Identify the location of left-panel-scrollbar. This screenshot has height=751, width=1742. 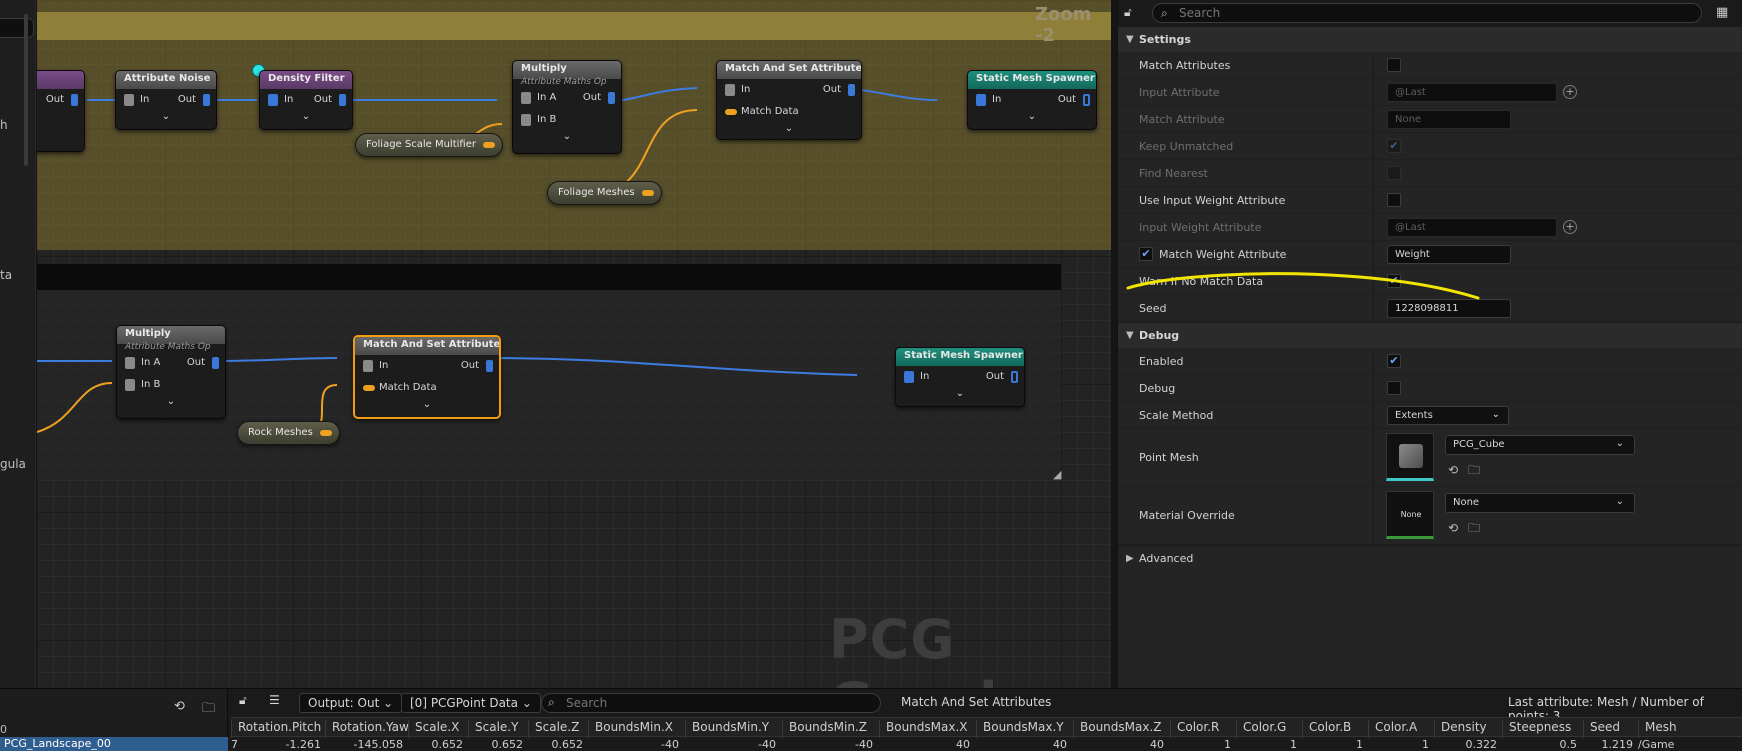
(26, 90).